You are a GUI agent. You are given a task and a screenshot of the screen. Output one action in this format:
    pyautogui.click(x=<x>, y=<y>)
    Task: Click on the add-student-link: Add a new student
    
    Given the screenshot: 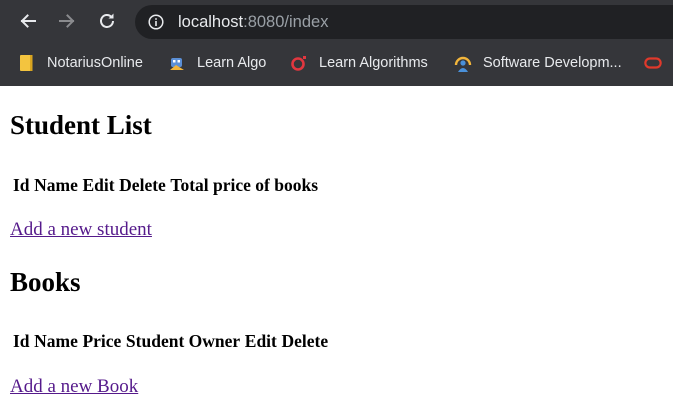 What is the action you would take?
    pyautogui.click(x=81, y=230)
    